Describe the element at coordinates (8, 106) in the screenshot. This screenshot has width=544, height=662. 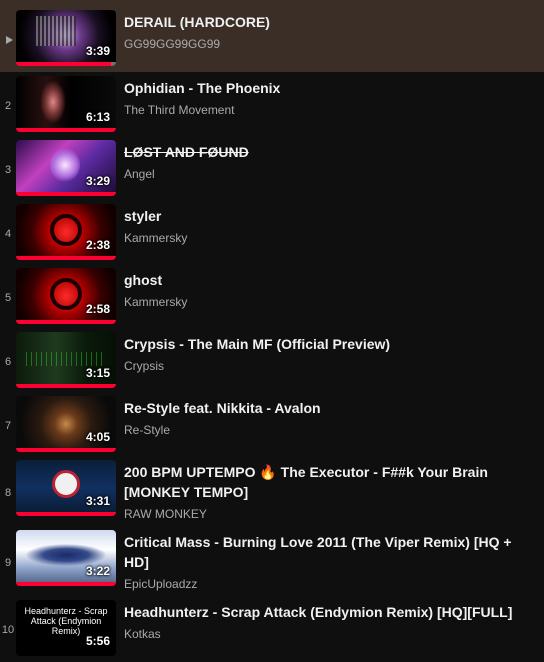
I see `item-index: 2` at that location.